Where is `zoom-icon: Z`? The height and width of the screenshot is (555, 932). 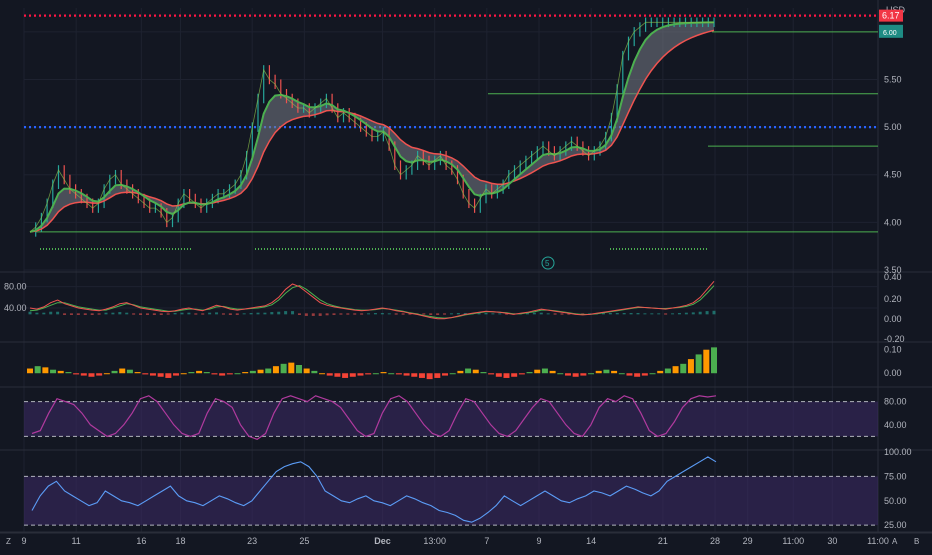
zoom-icon: Z is located at coordinates (8, 541).